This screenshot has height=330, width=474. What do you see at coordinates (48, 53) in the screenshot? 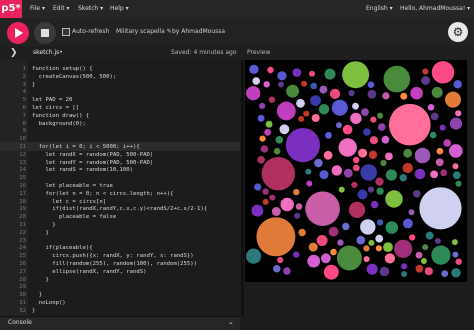
I see `file-tab: sketch.js•` at bounding box center [48, 53].